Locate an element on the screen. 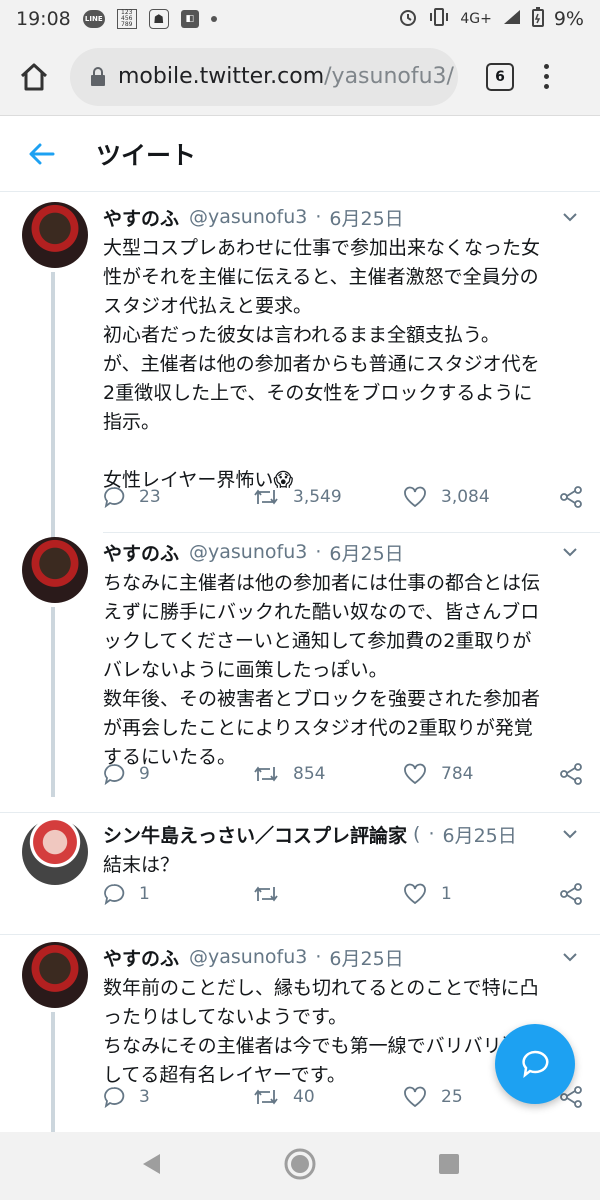 The image size is (600, 1200). like-button: 784 is located at coordinates (478, 774).